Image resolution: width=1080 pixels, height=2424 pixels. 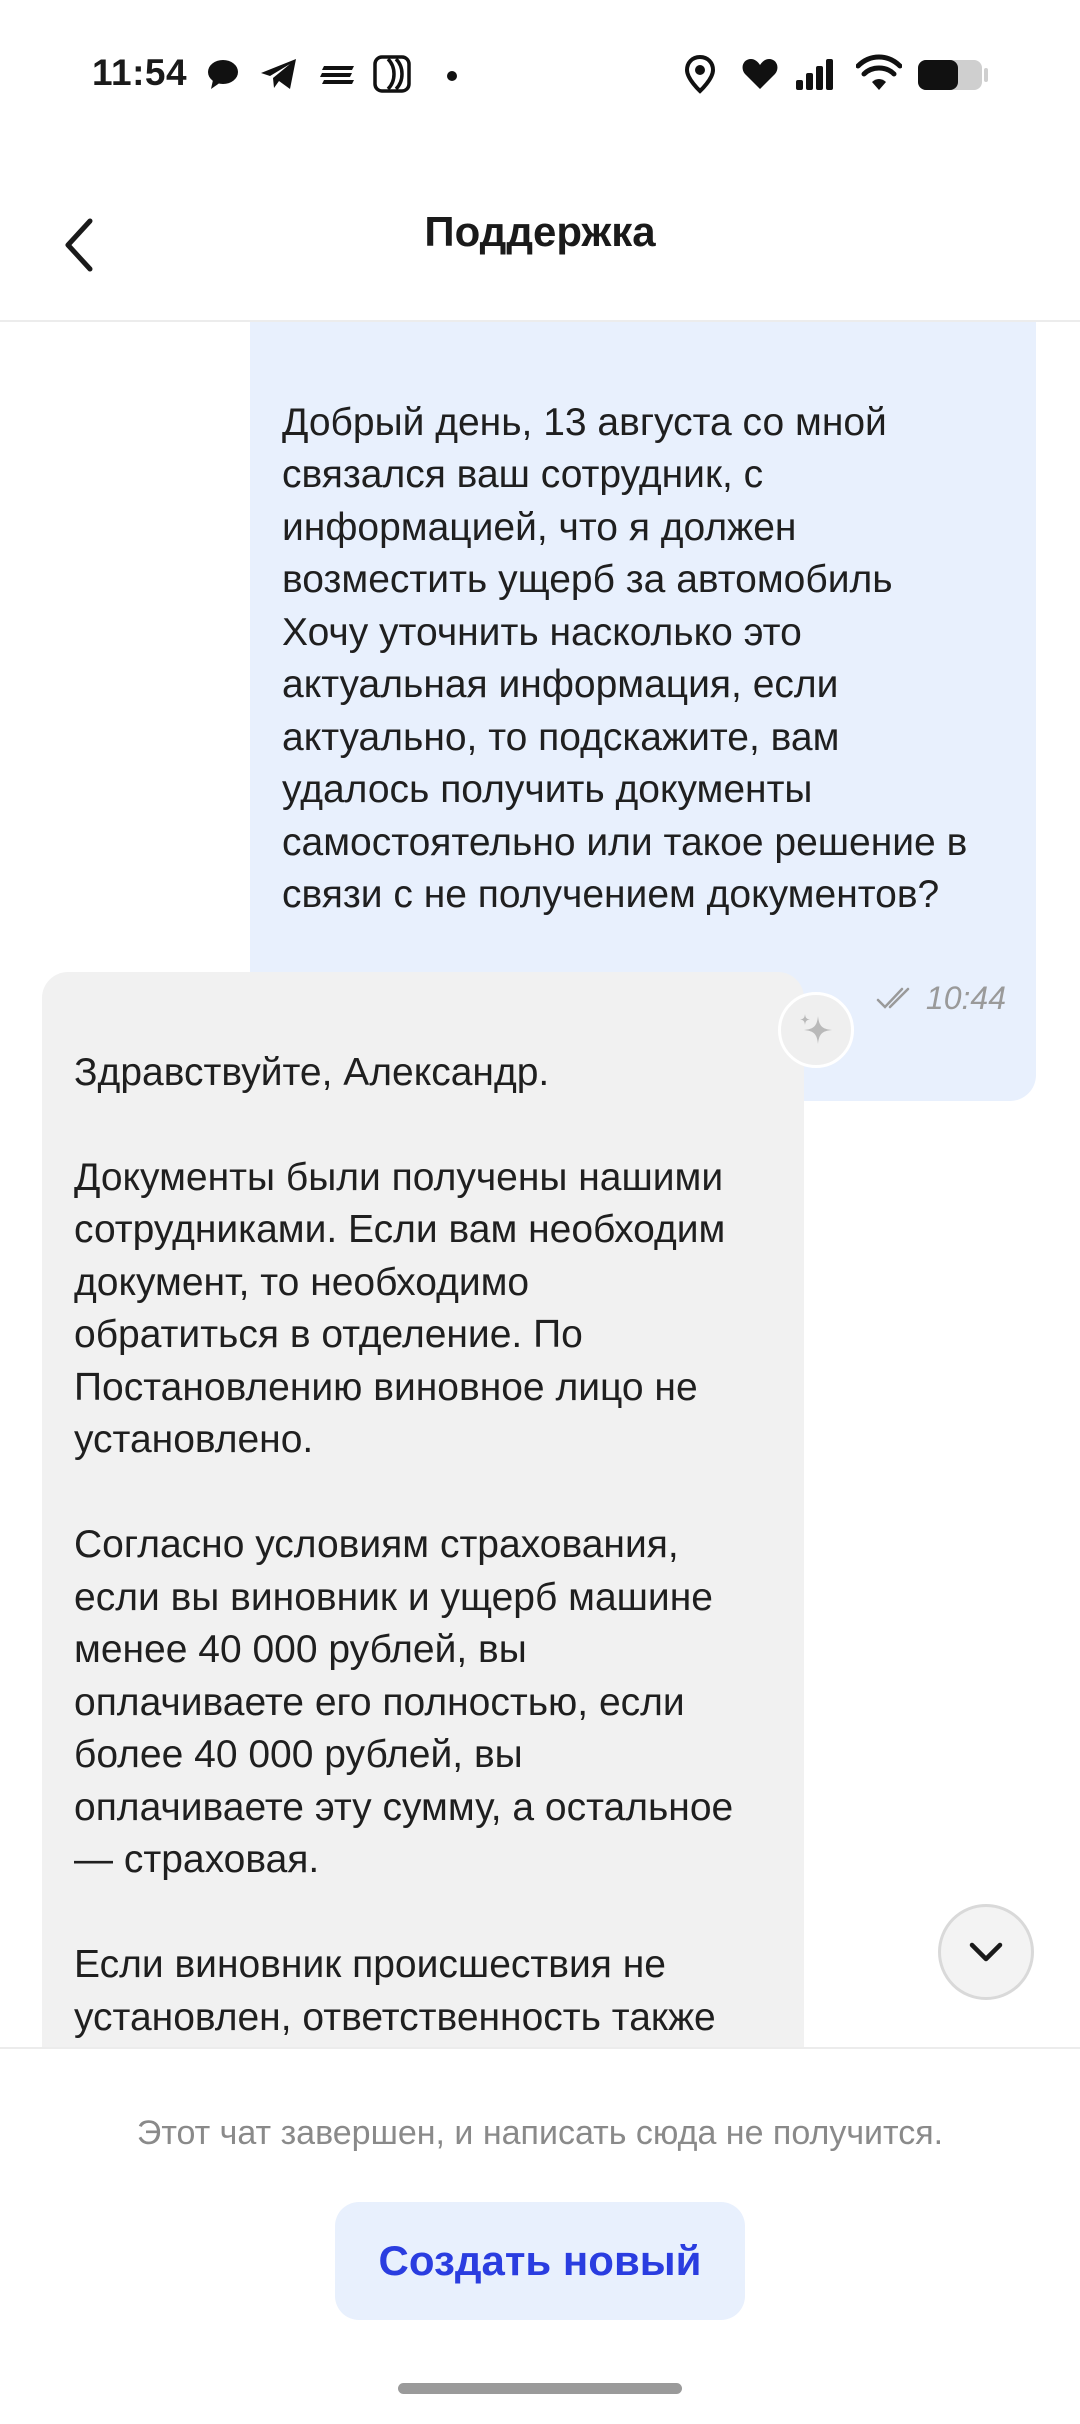 I want to click on app-header: Поддержка, so click(x=540, y=246).